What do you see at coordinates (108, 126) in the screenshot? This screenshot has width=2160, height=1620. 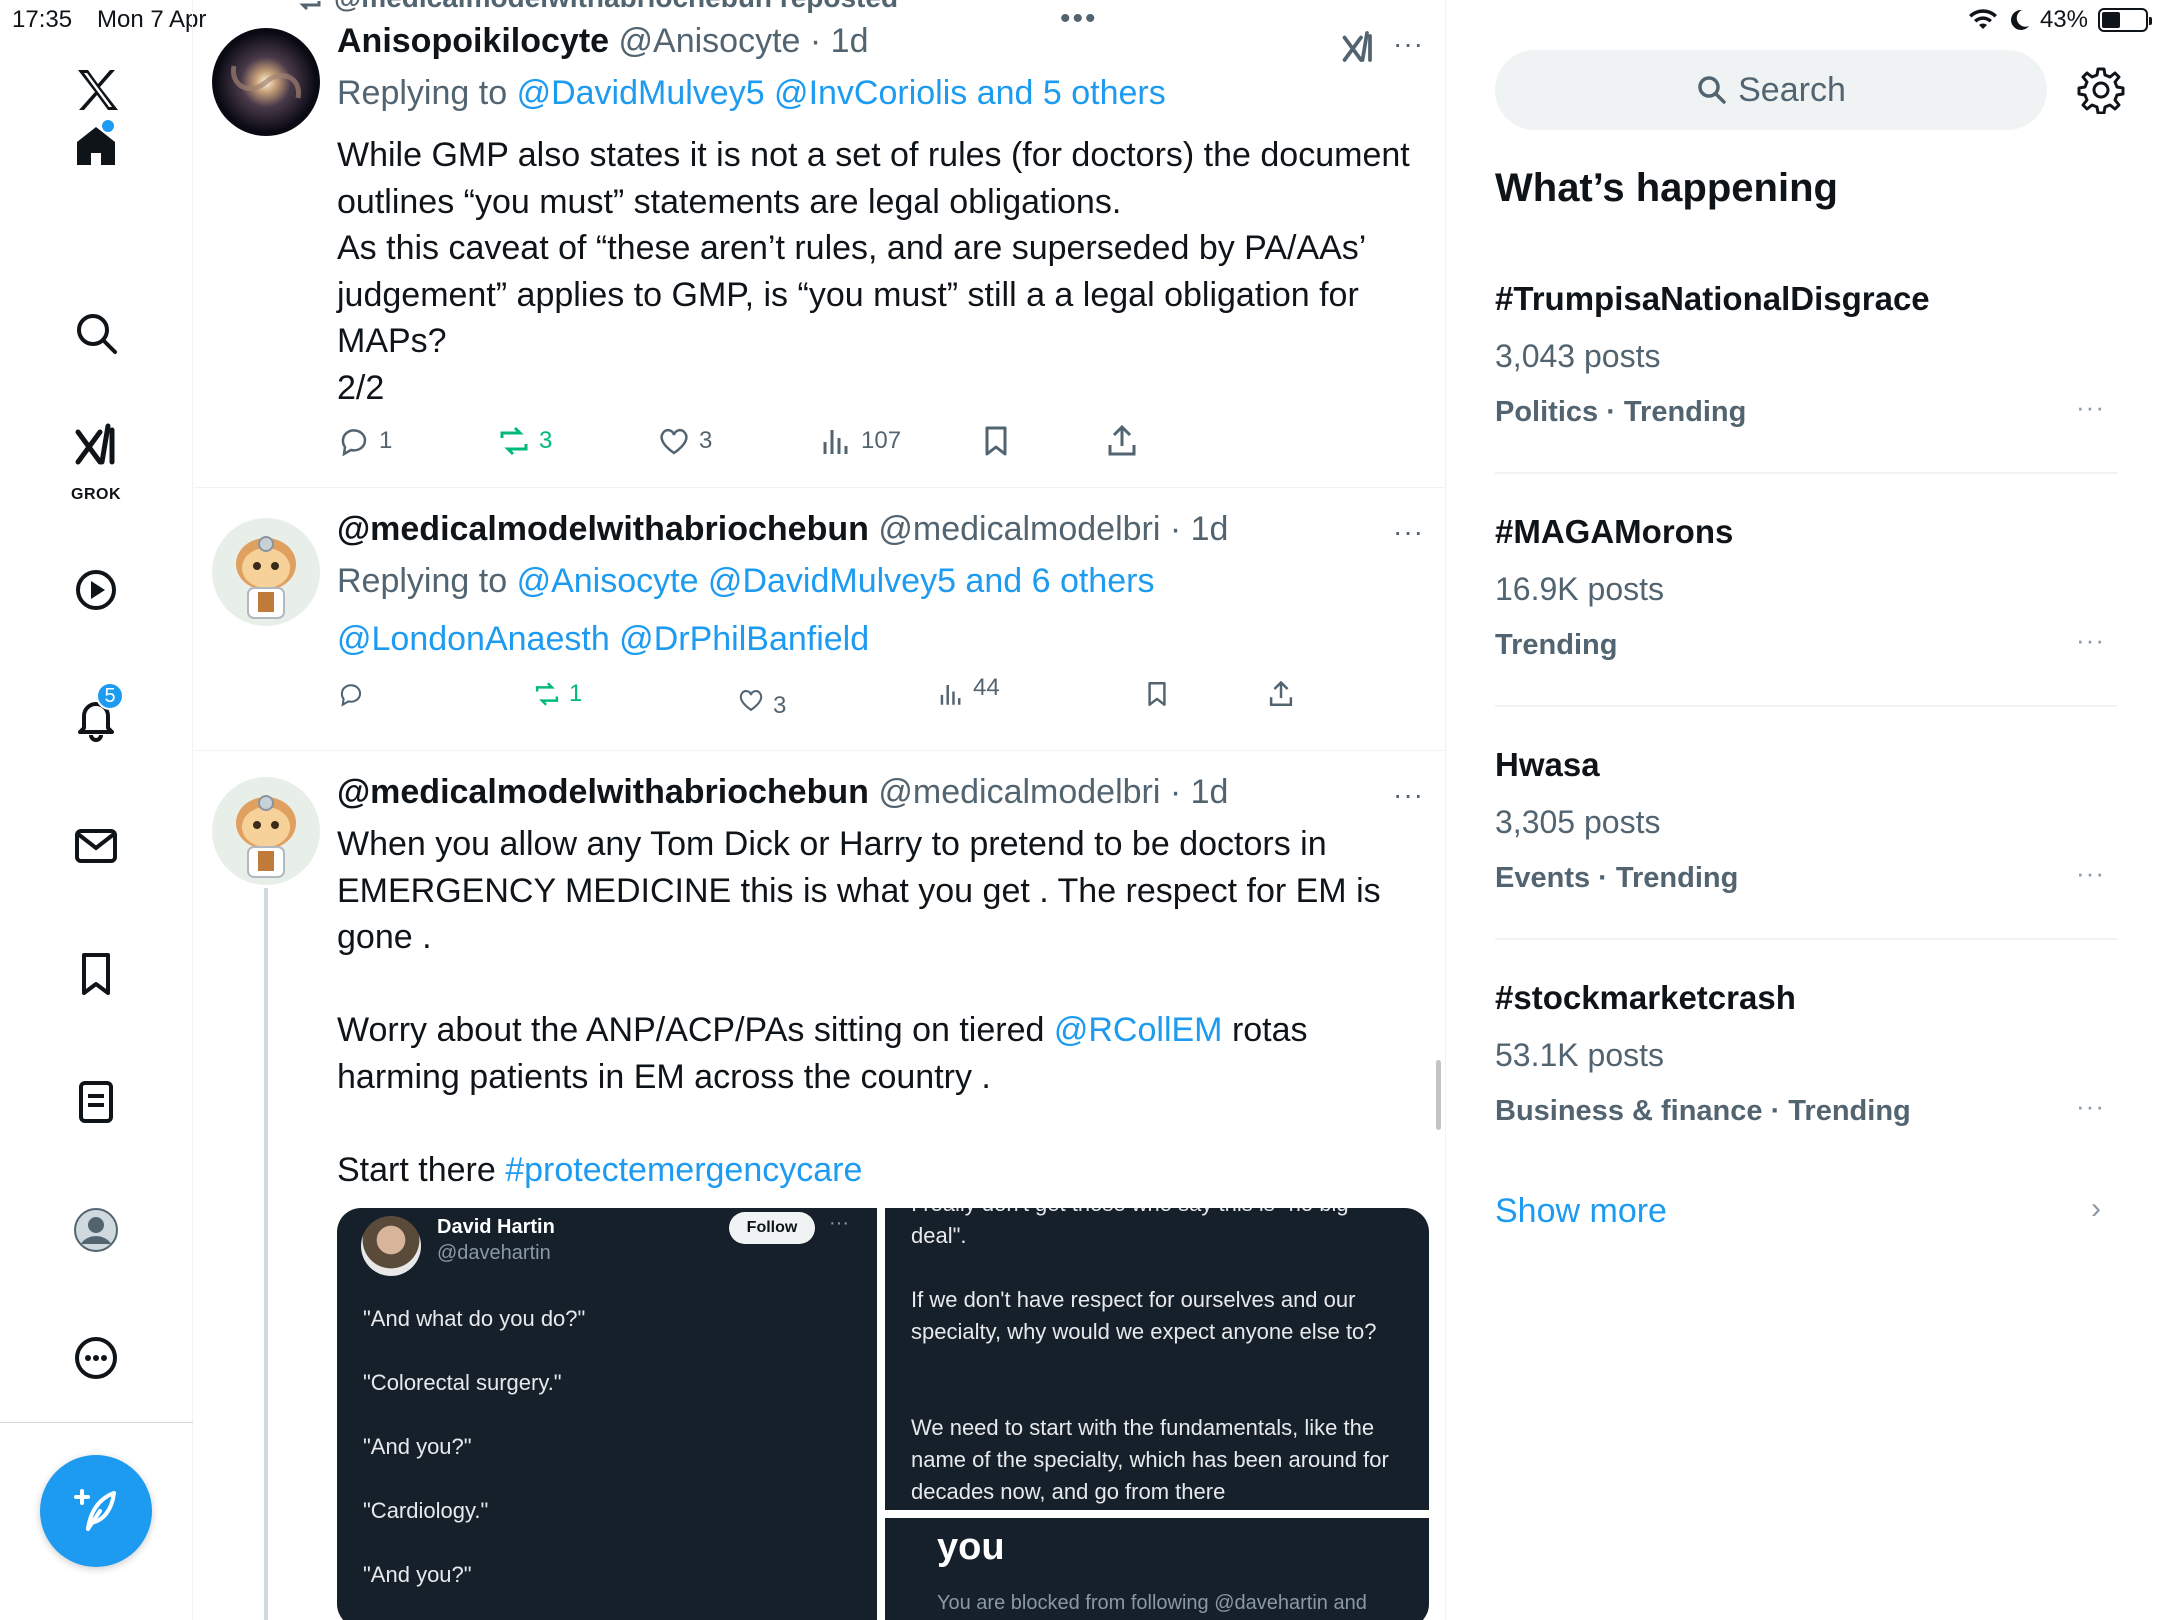 I see `home-unread-dot` at bounding box center [108, 126].